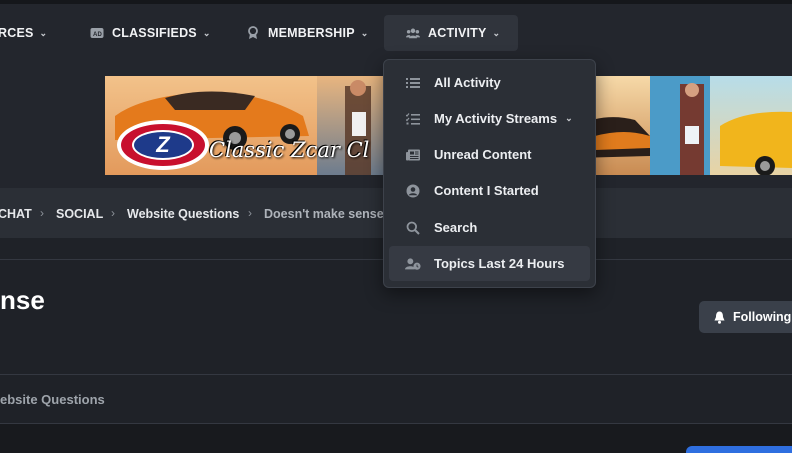 The height and width of the screenshot is (453, 792). I want to click on nav-classifieds-label: CLASSIFIEDS, so click(154, 33).